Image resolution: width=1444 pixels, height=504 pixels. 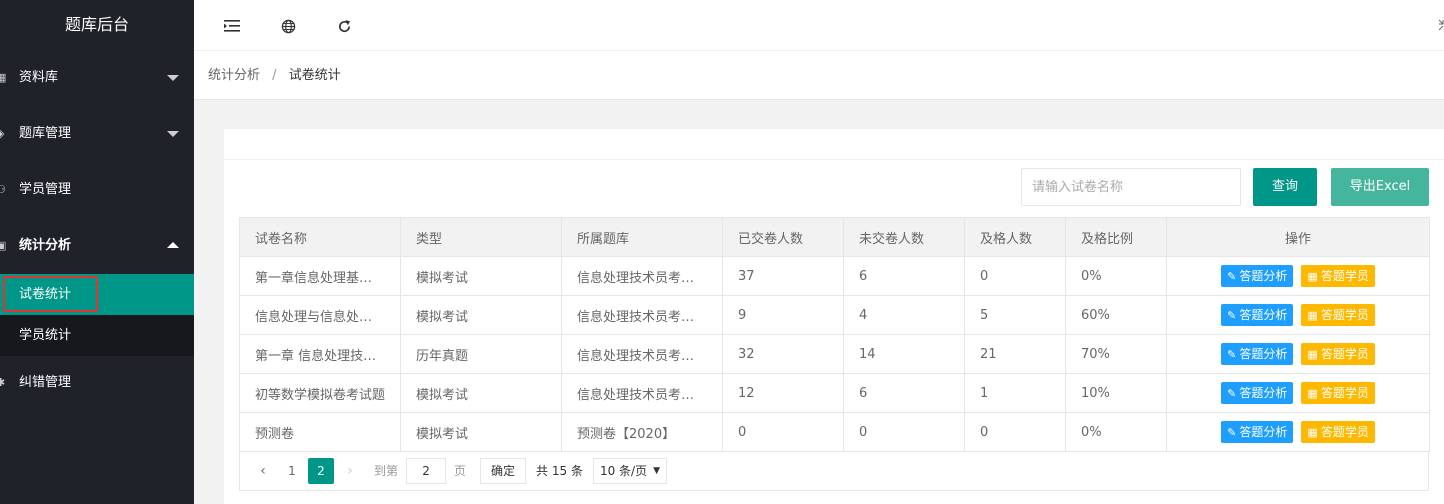 What do you see at coordinates (173, 134) in the screenshot?
I see `chevron-down-icon` at bounding box center [173, 134].